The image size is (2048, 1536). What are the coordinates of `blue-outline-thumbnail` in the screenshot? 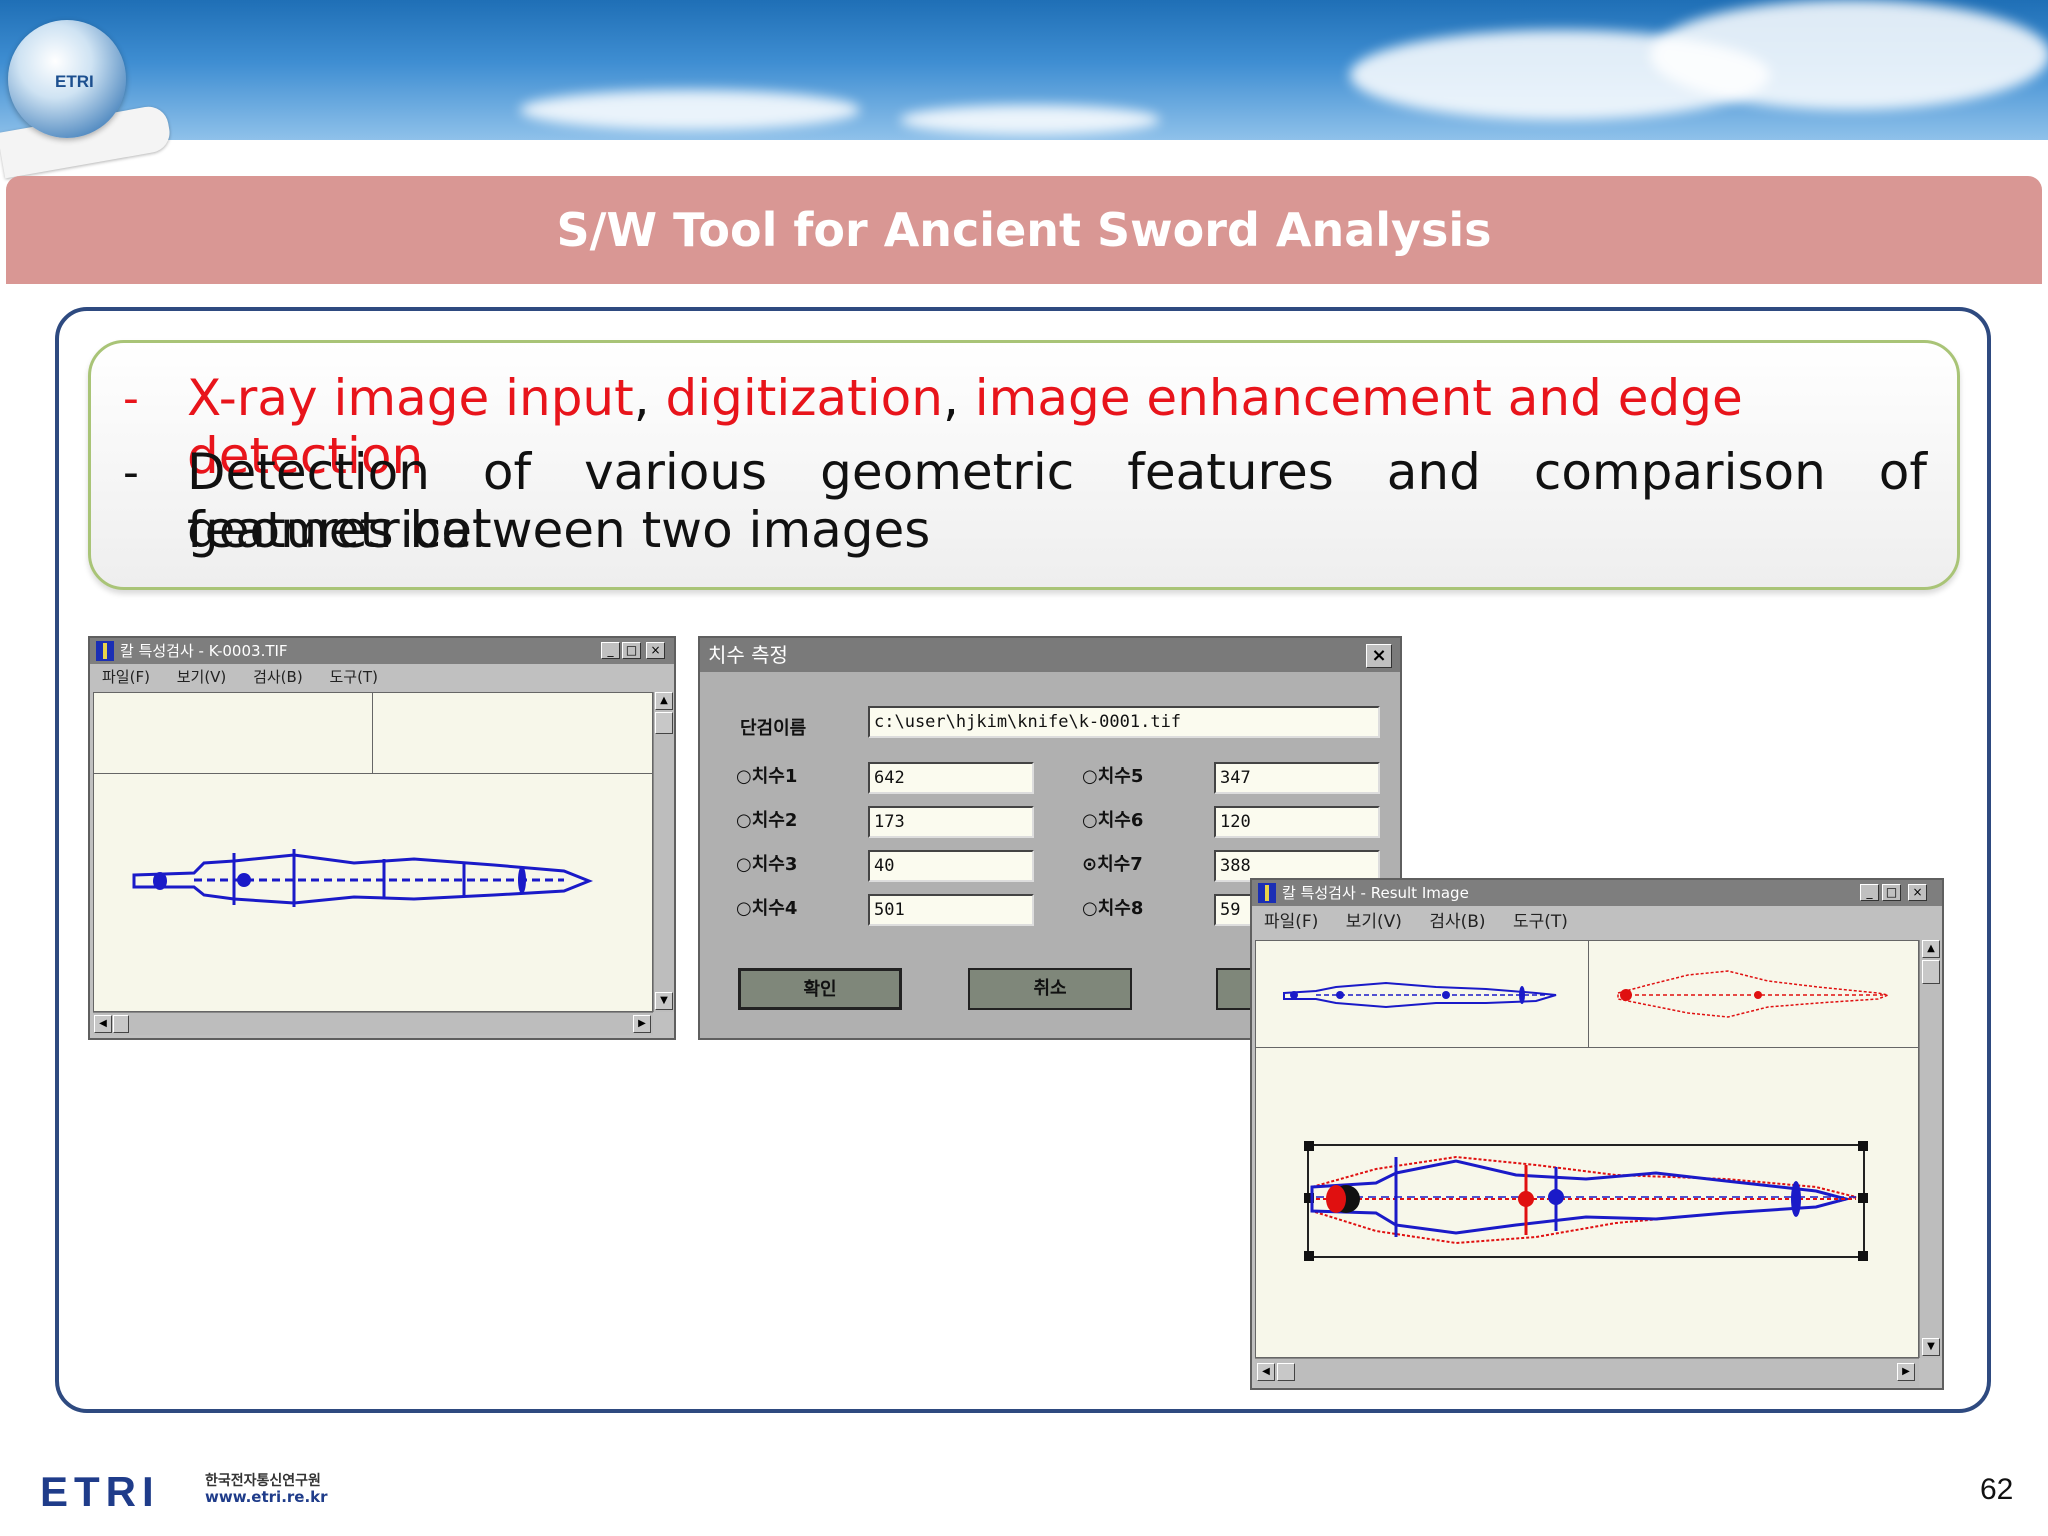 It's located at (1420, 995).